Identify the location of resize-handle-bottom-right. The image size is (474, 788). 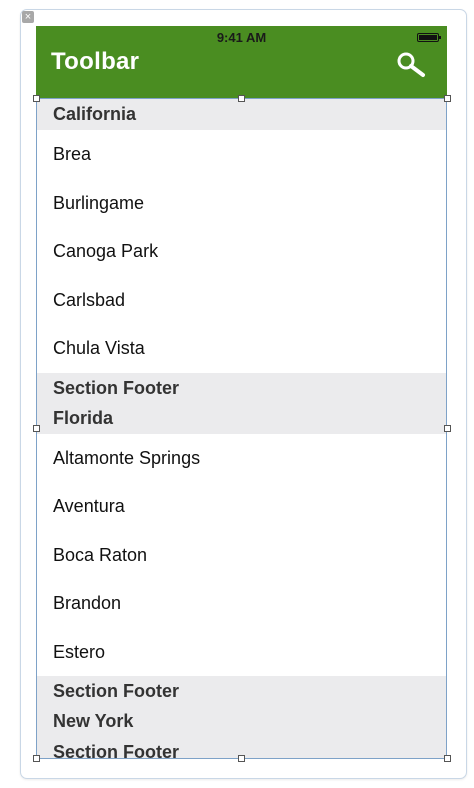
(447, 758).